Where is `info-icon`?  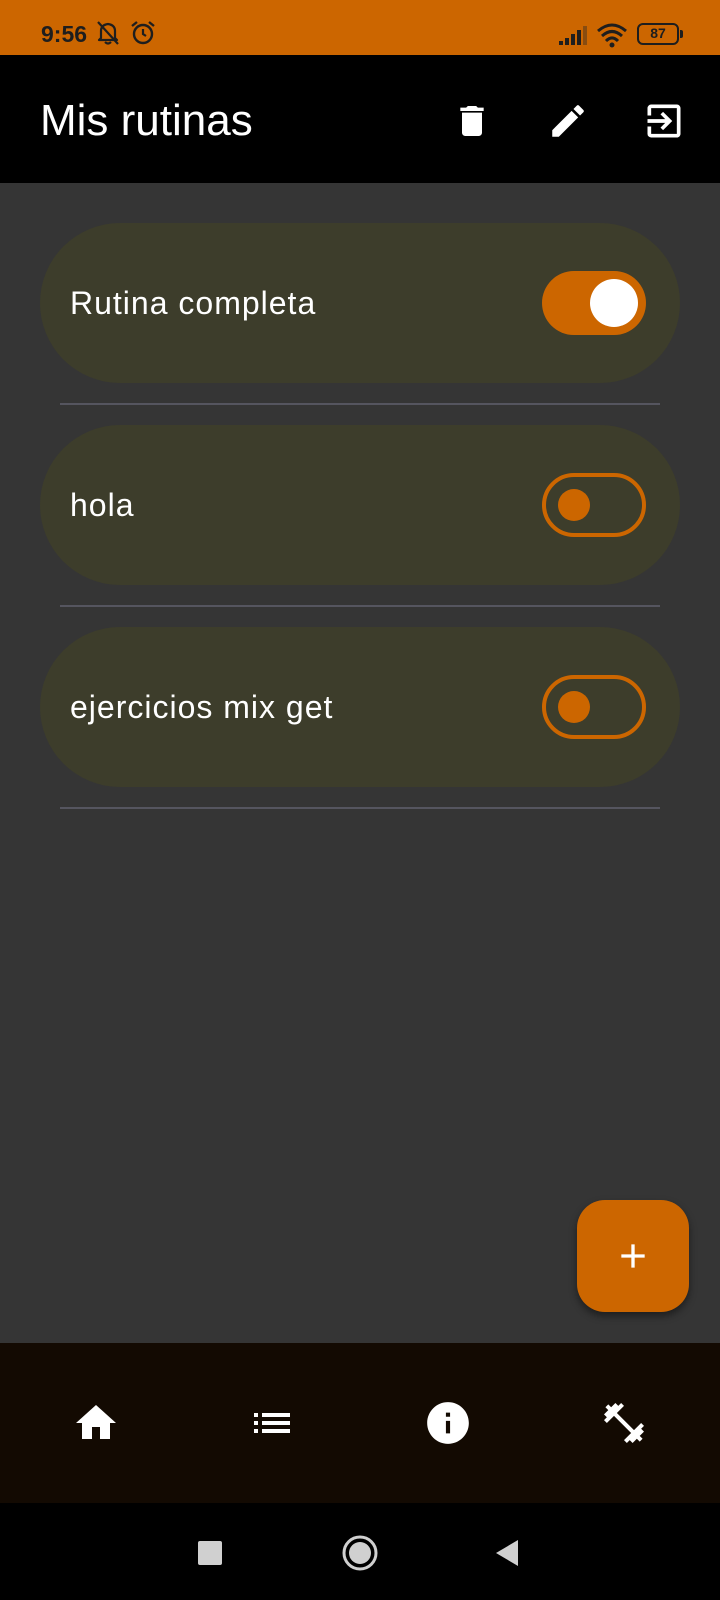 info-icon is located at coordinates (448, 1423).